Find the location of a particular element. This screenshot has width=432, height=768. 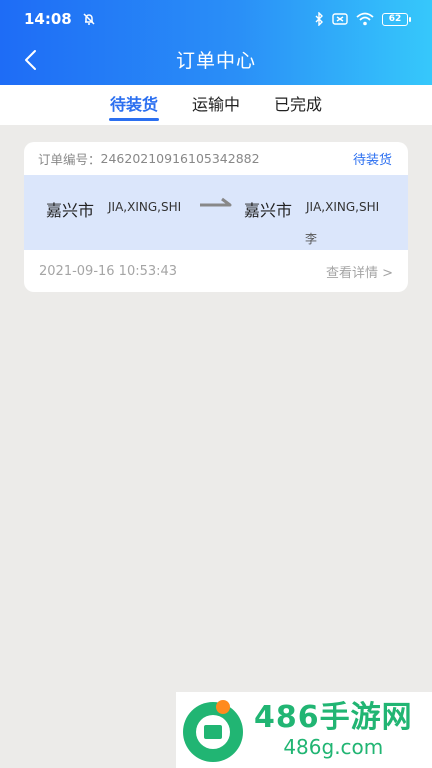

header: 14:08 62 订单中心 is located at coordinates (216, 42).